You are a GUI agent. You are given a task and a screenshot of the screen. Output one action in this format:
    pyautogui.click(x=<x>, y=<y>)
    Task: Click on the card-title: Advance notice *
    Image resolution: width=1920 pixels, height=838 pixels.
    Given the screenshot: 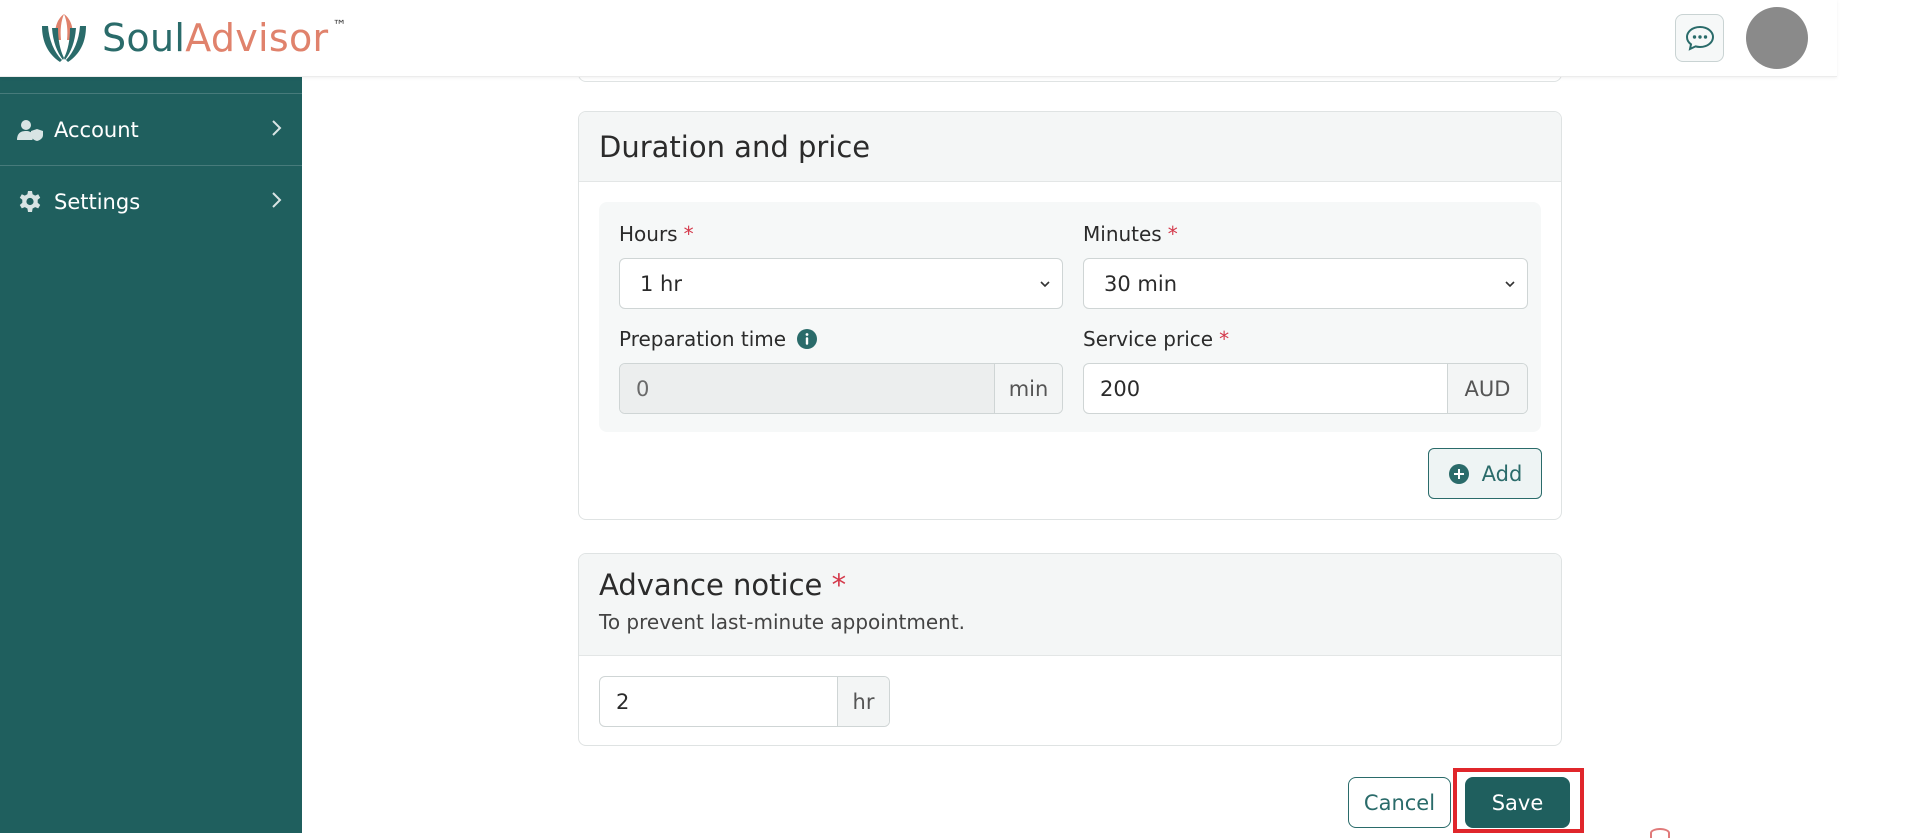 What is the action you would take?
    pyautogui.click(x=723, y=585)
    